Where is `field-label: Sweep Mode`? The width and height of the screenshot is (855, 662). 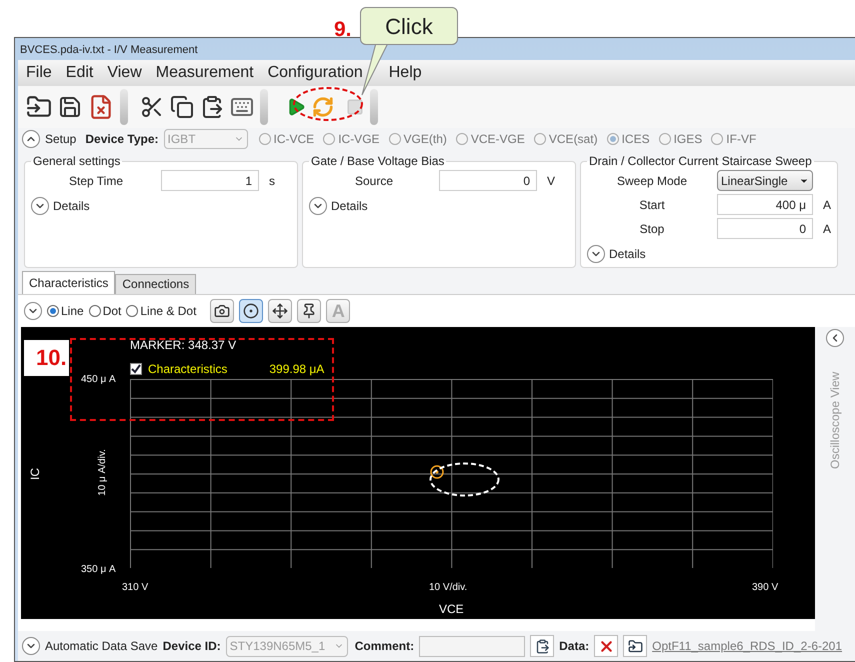
field-label: Sweep Mode is located at coordinates (652, 181).